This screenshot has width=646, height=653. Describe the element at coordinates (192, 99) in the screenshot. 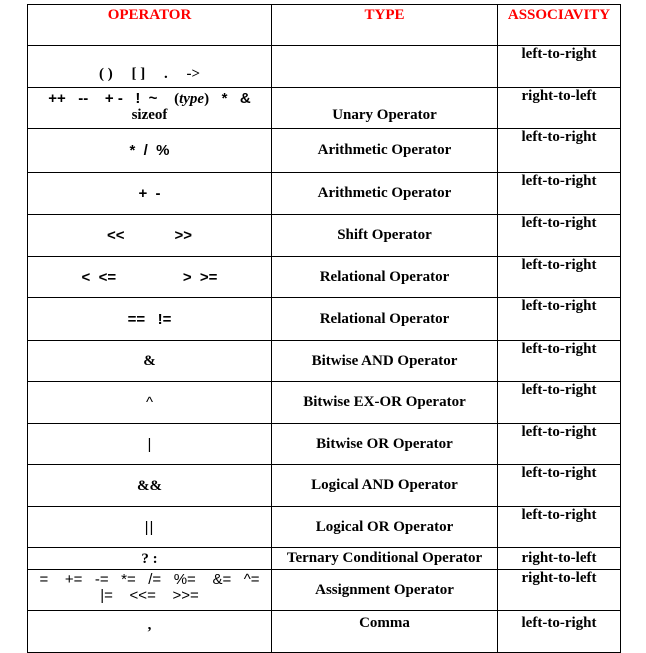

I see `type-cast-text: type` at that location.